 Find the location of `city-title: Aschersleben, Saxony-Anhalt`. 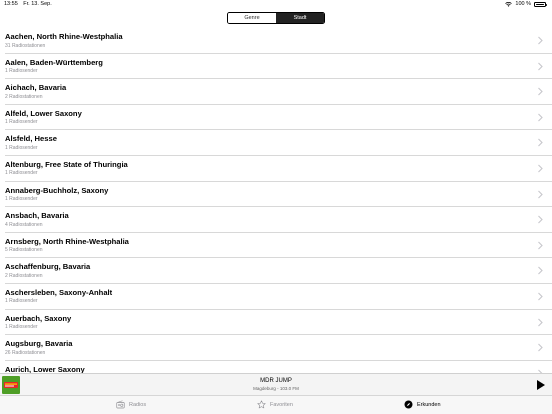

city-title: Aschersleben, Saxony-Anhalt is located at coordinates (59, 292).